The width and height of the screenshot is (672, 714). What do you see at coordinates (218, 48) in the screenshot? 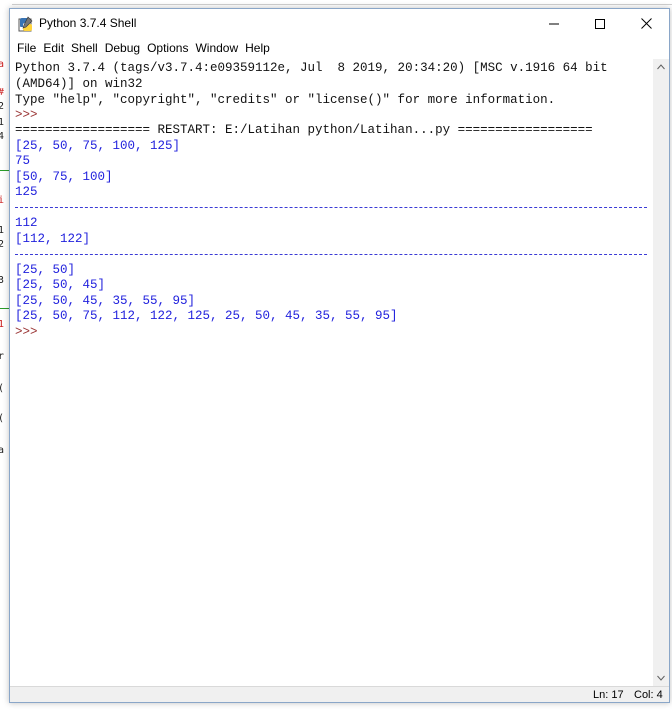
I see `menu-window: Window` at bounding box center [218, 48].